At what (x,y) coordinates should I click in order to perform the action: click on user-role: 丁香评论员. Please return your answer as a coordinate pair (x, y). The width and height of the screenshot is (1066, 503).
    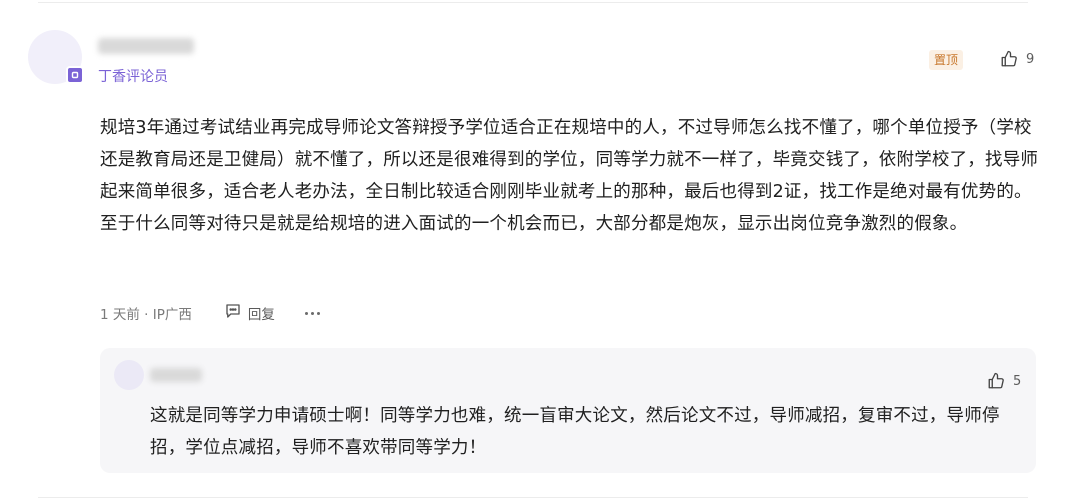
    Looking at the image, I should click on (133, 77).